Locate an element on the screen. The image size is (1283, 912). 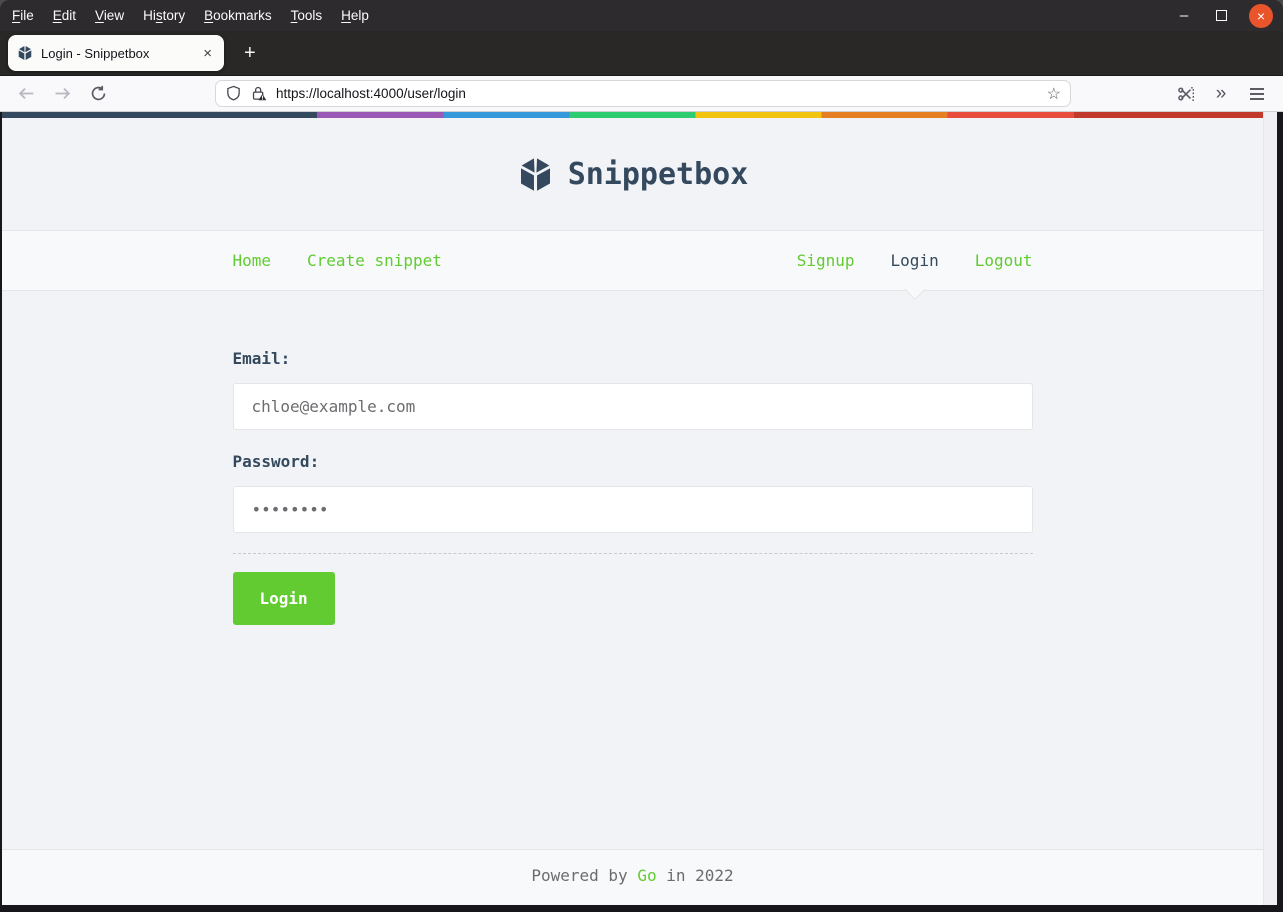
hamburger-menu-icon is located at coordinates (1257, 93).